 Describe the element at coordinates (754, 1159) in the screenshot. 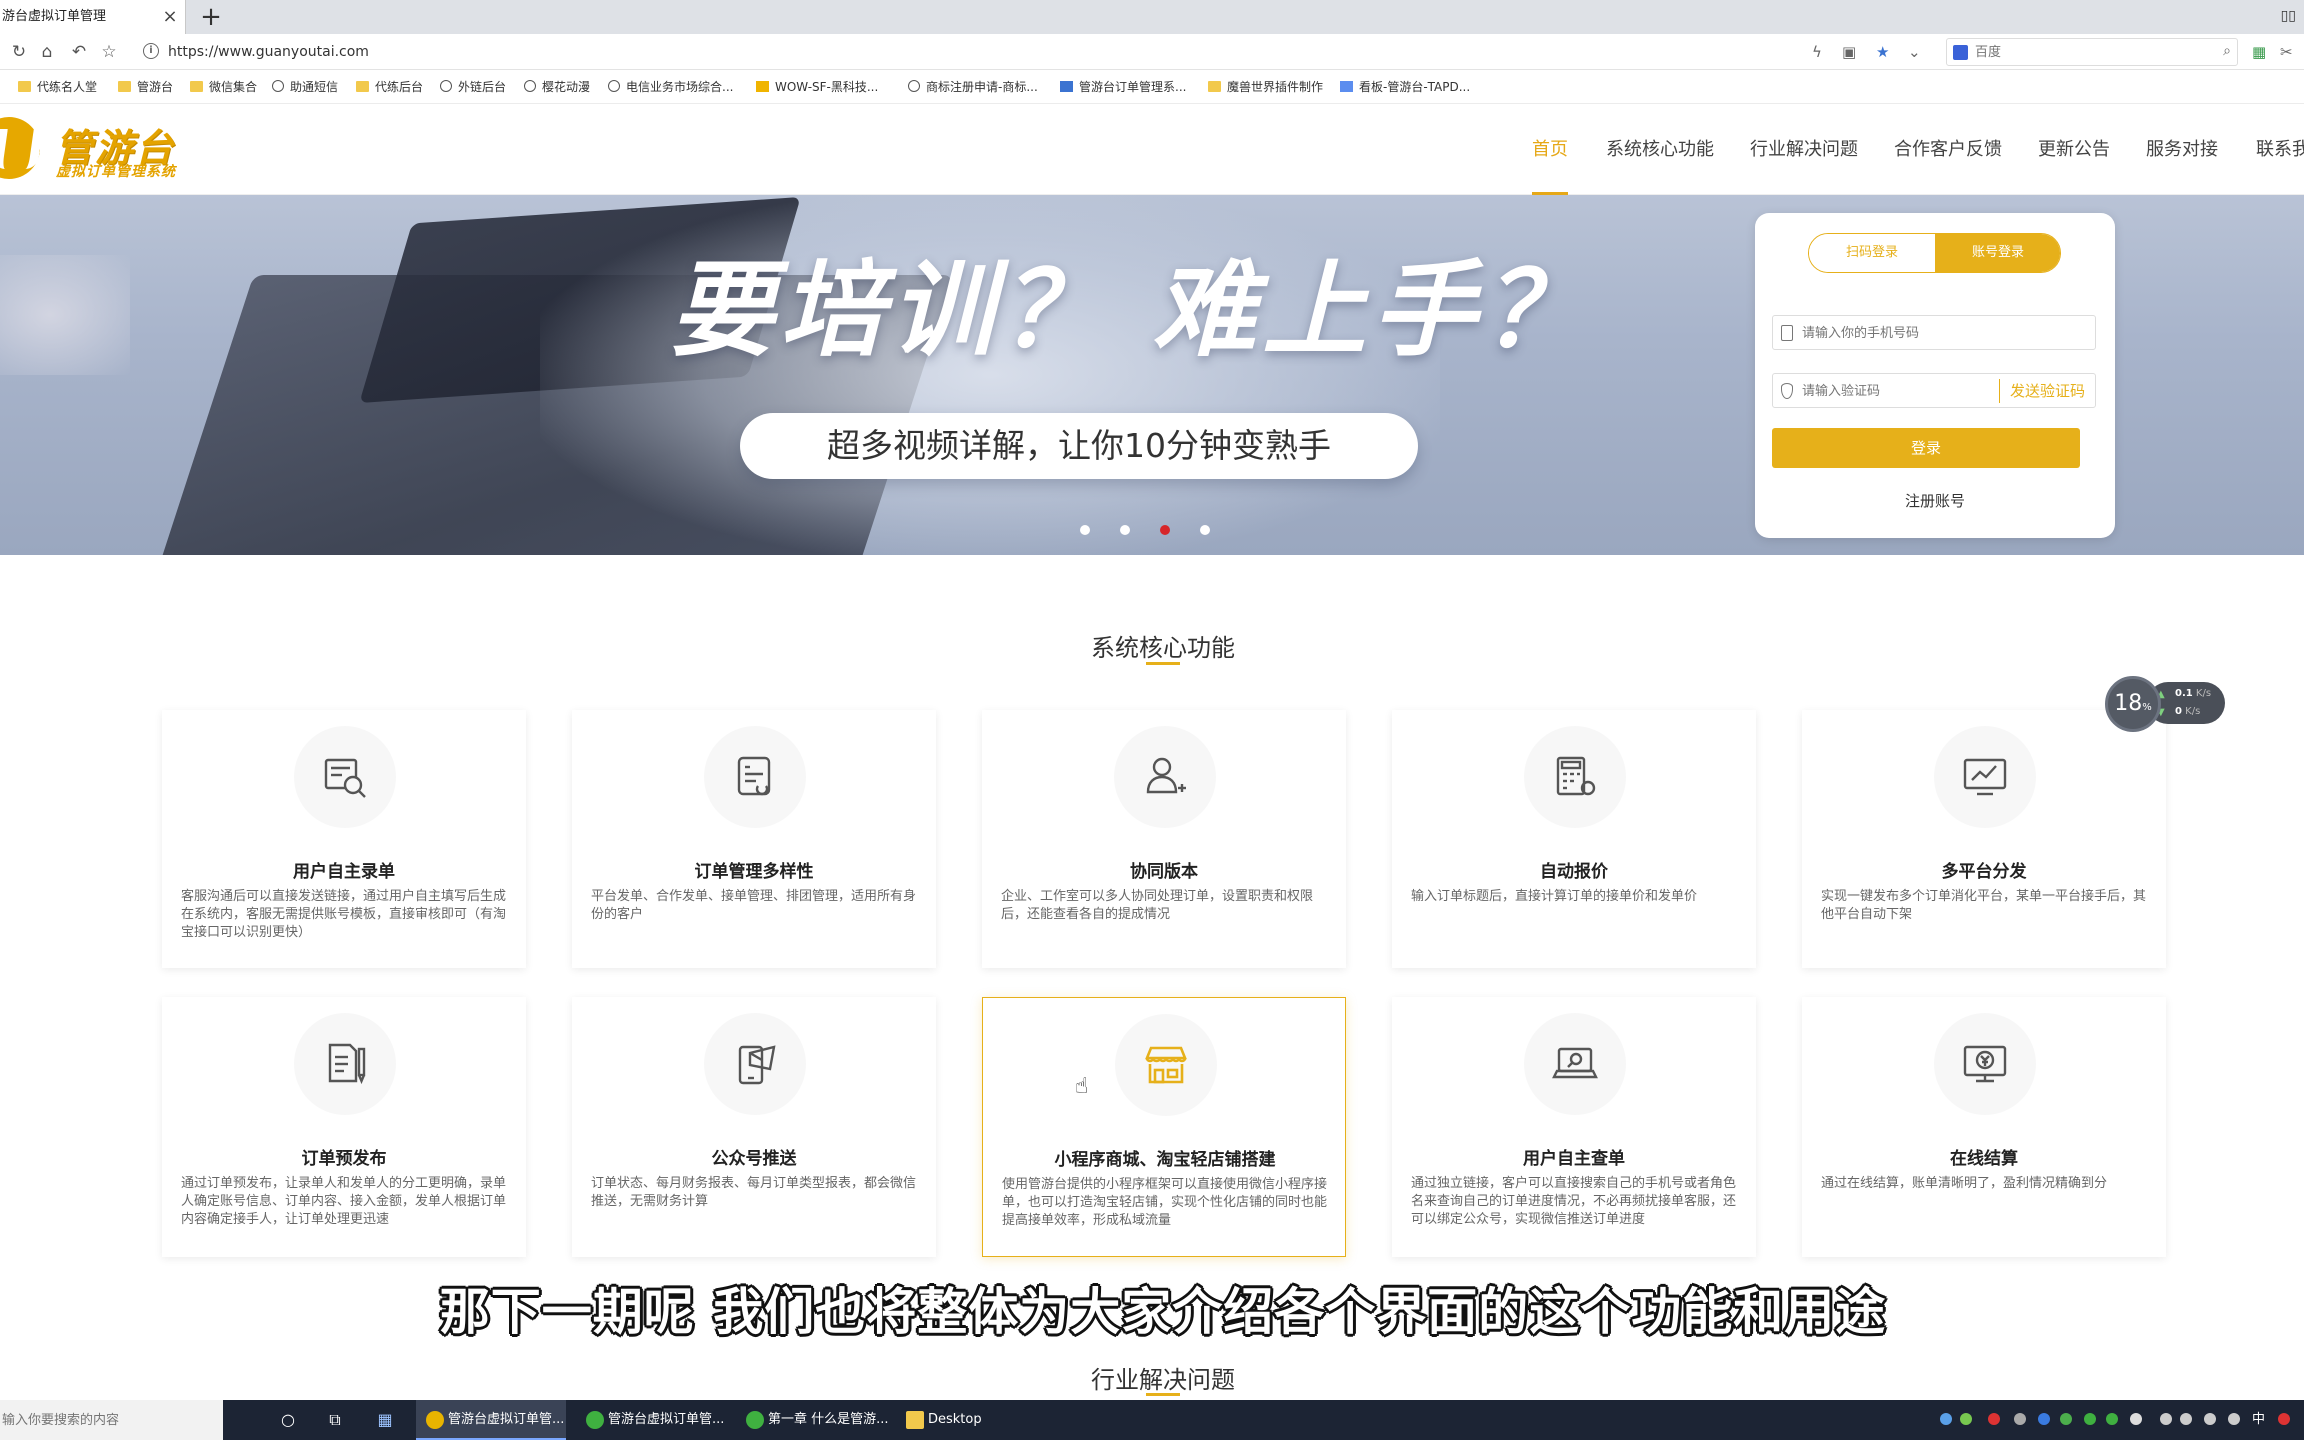

I see `feature-title: 公众号推送` at that location.